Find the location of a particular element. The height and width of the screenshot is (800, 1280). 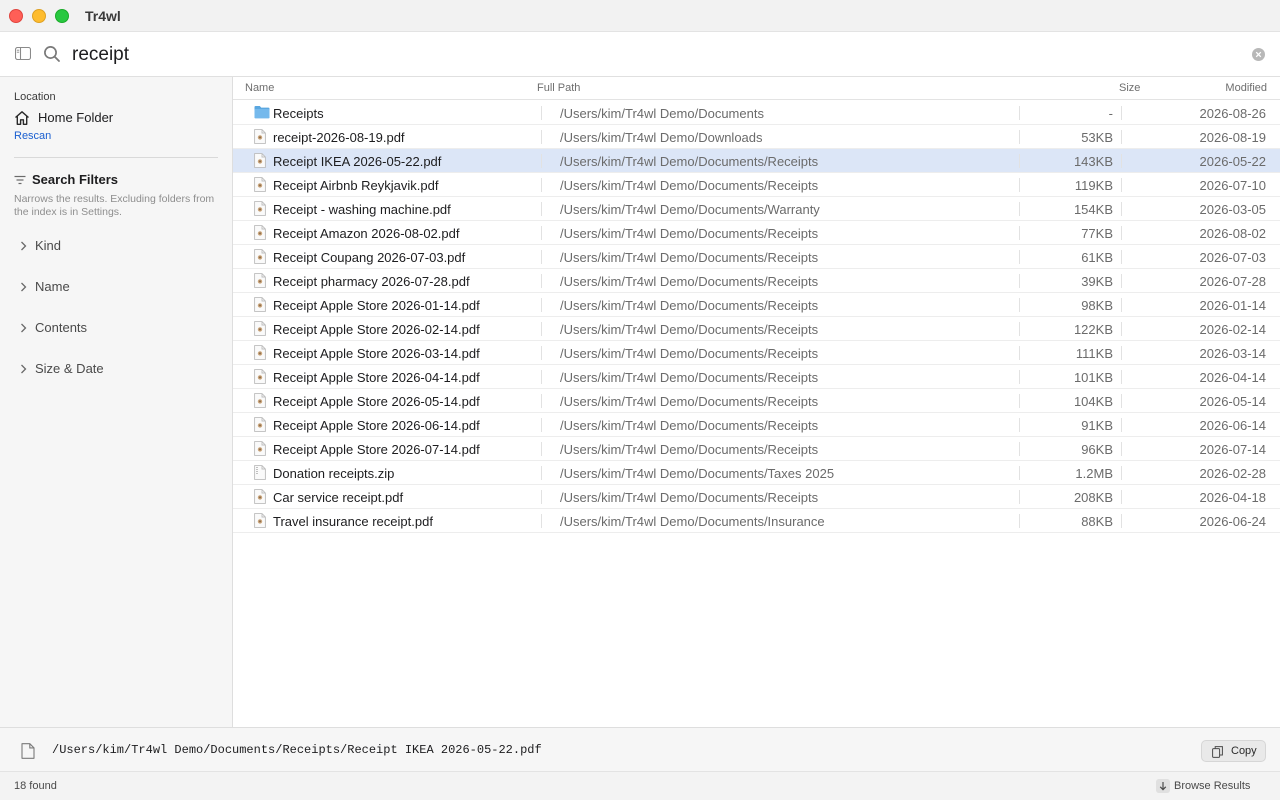

filter-icon is located at coordinates (20, 180).